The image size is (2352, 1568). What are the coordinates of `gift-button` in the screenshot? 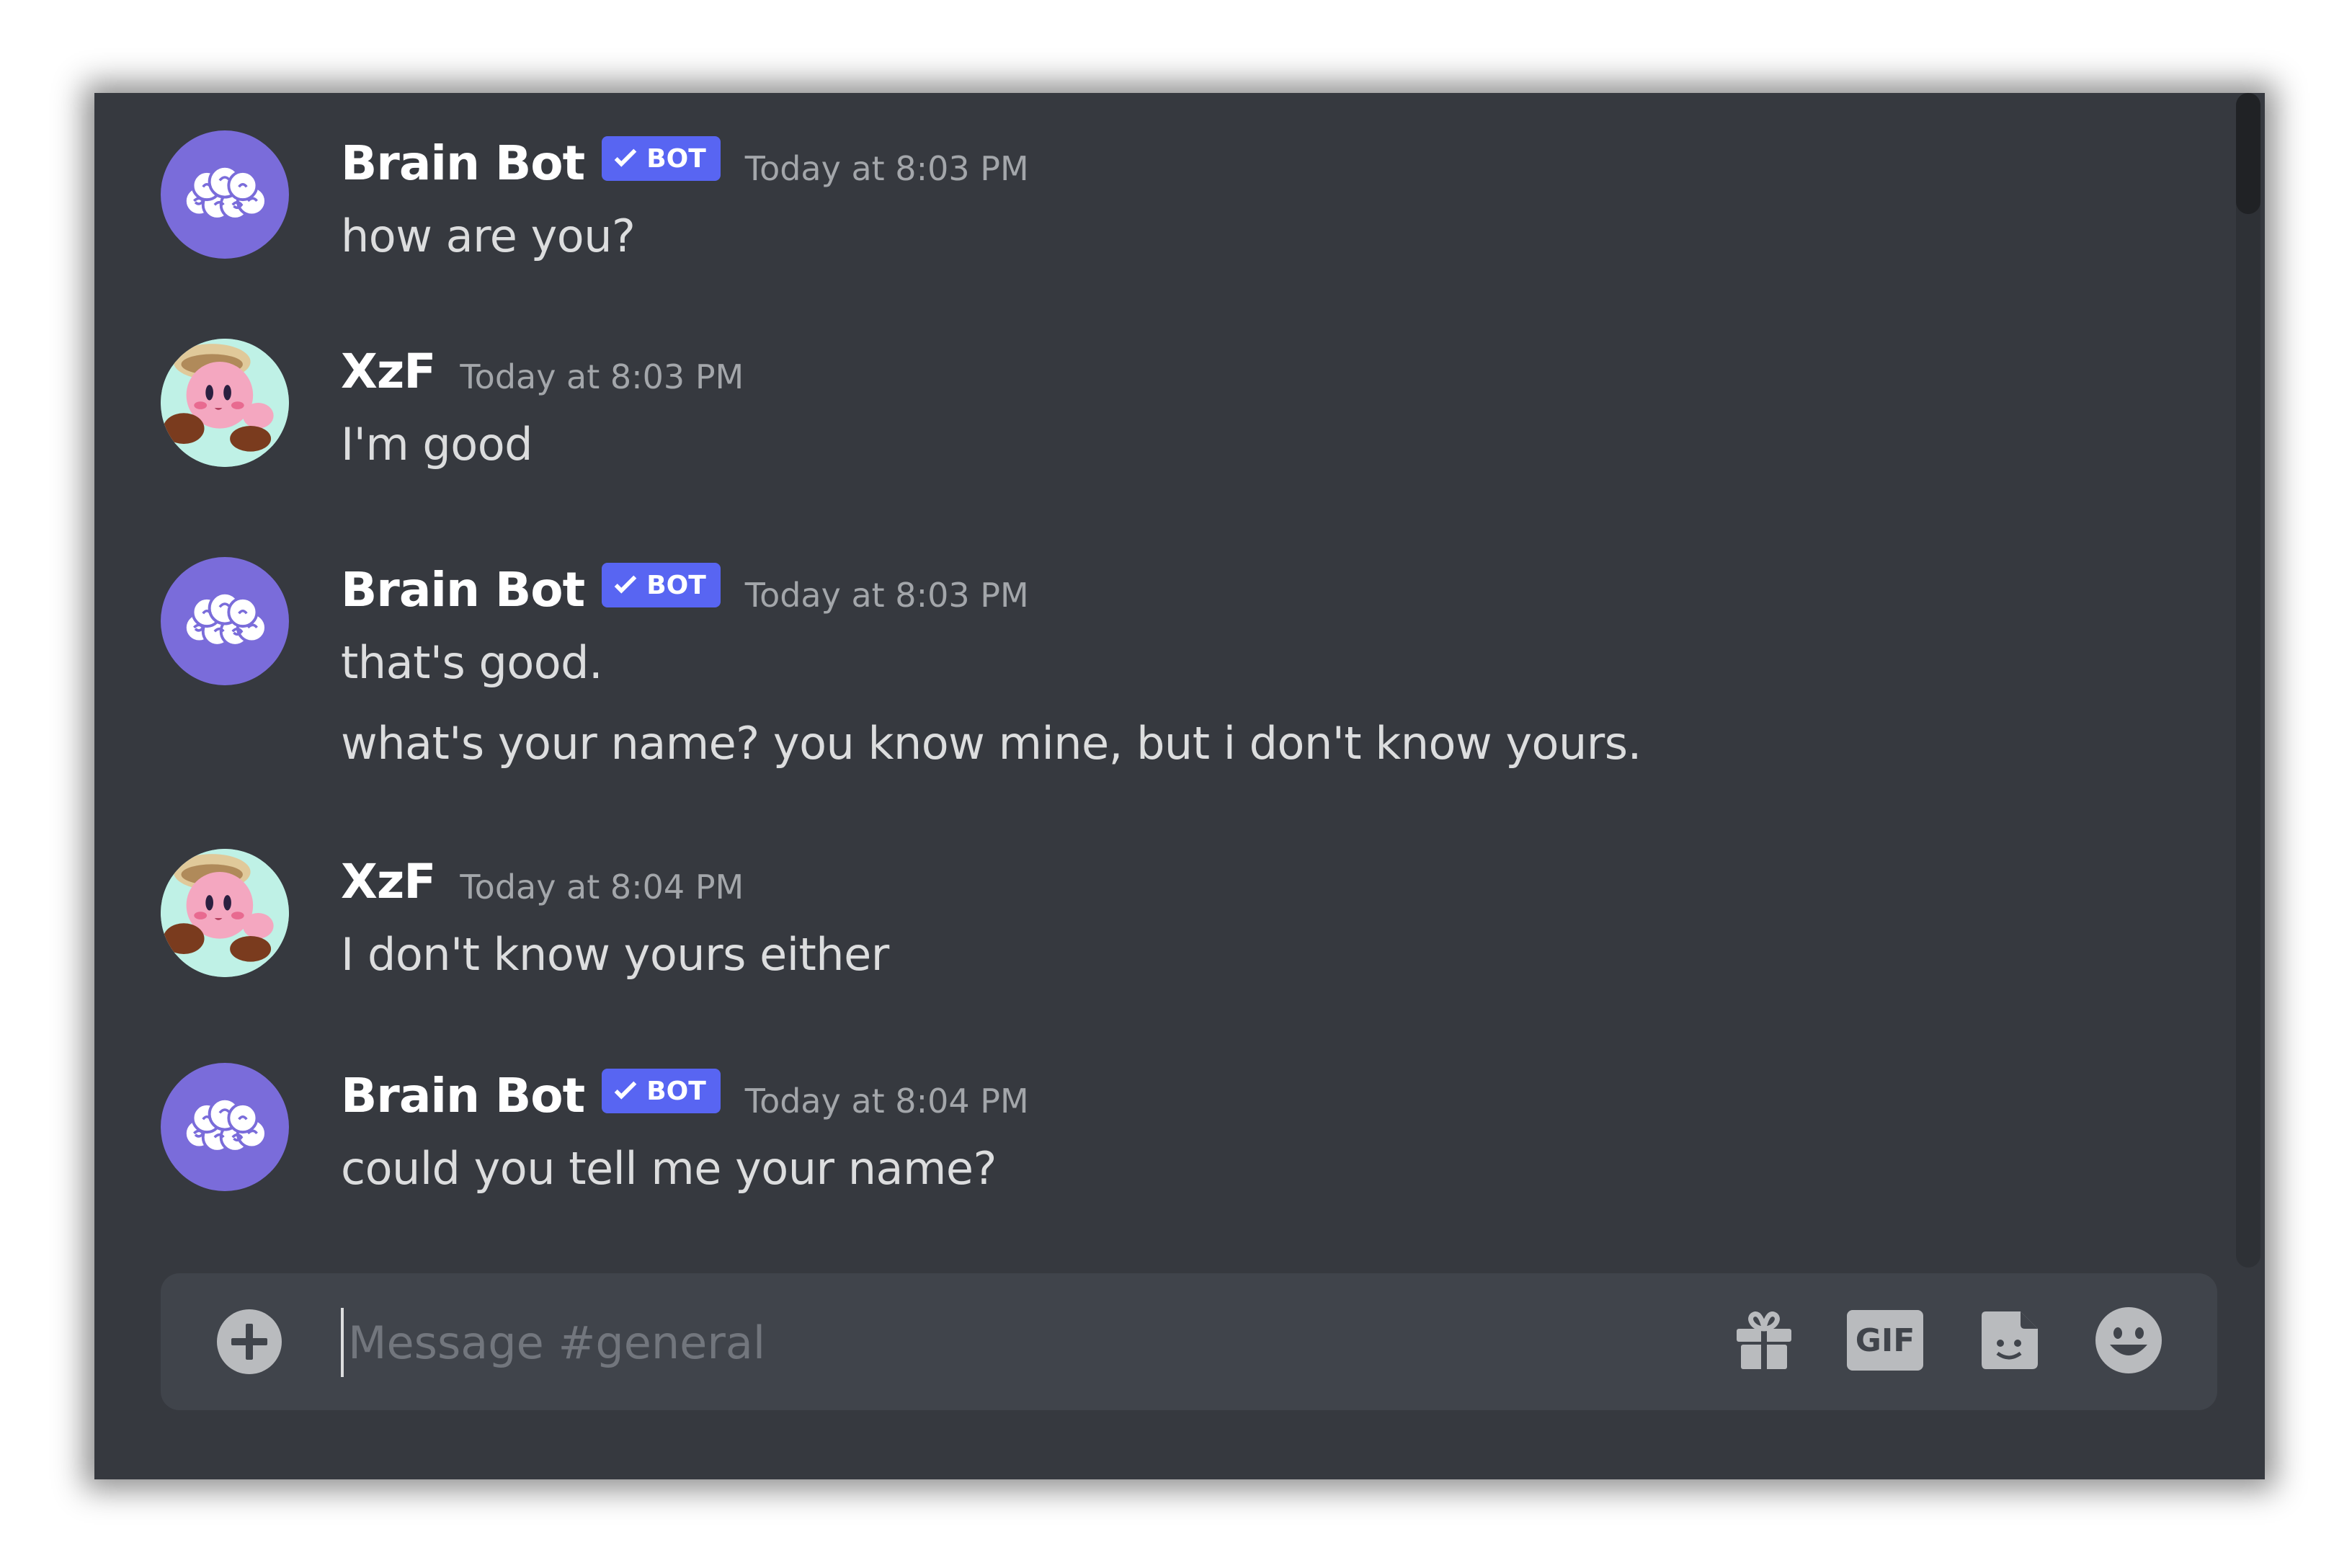 It's located at (1764, 1340).